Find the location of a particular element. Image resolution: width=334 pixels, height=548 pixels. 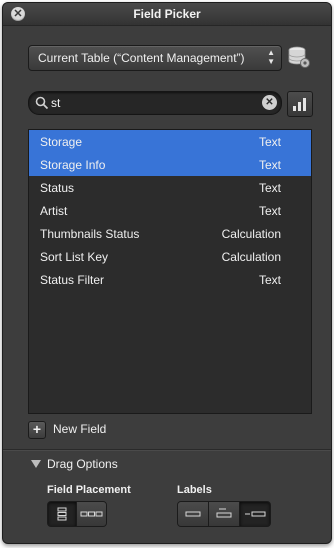

plus-icon: + is located at coordinates (37, 430).